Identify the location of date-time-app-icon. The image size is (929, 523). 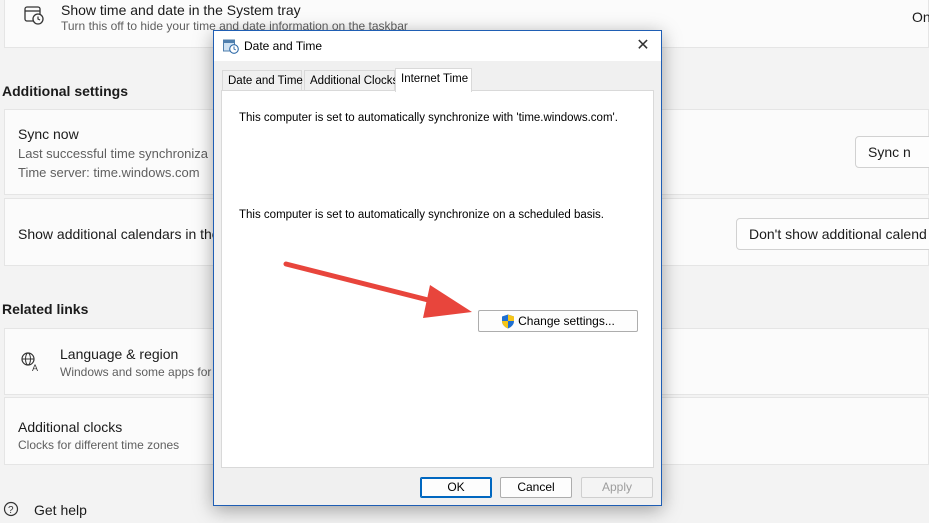
(231, 46).